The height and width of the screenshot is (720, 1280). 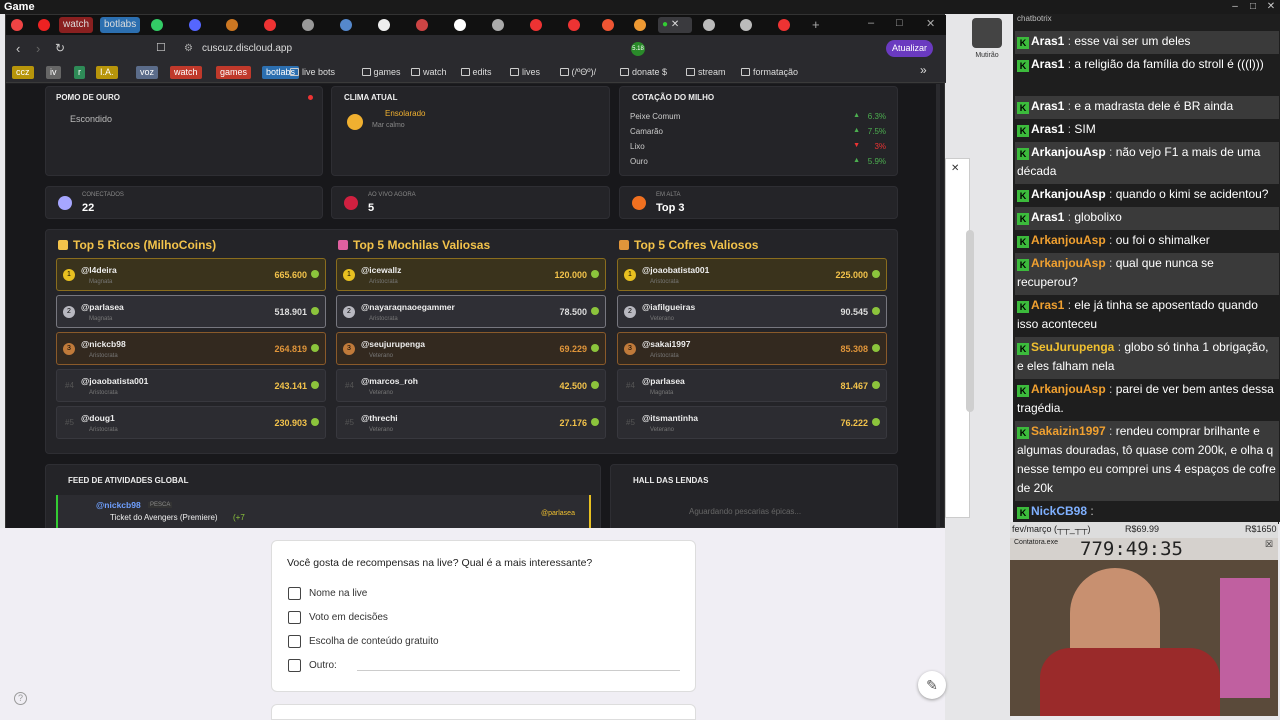 I want to click on other-input-line, so click(x=518, y=670).